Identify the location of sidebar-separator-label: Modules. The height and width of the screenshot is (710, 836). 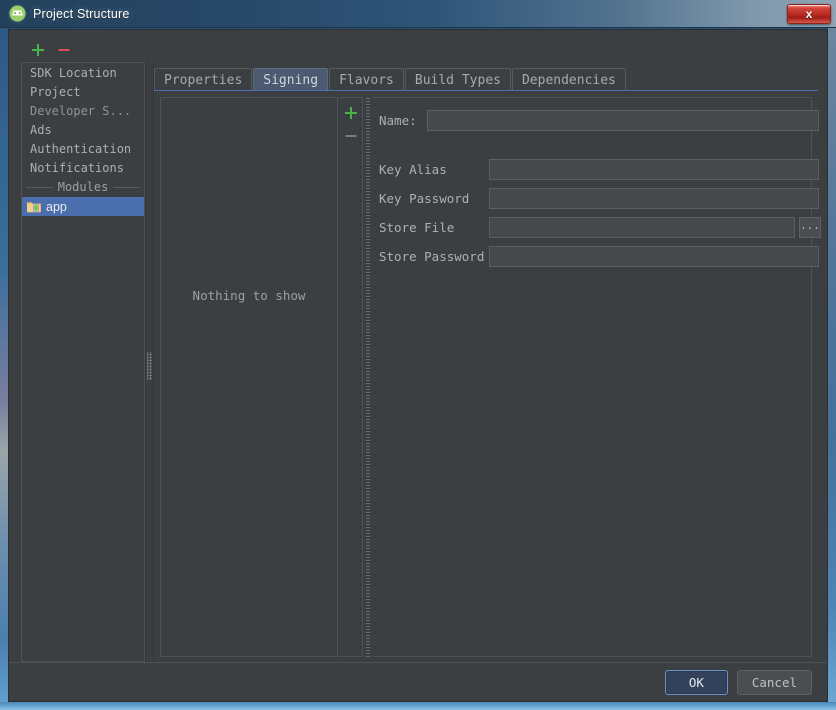
(83, 187).